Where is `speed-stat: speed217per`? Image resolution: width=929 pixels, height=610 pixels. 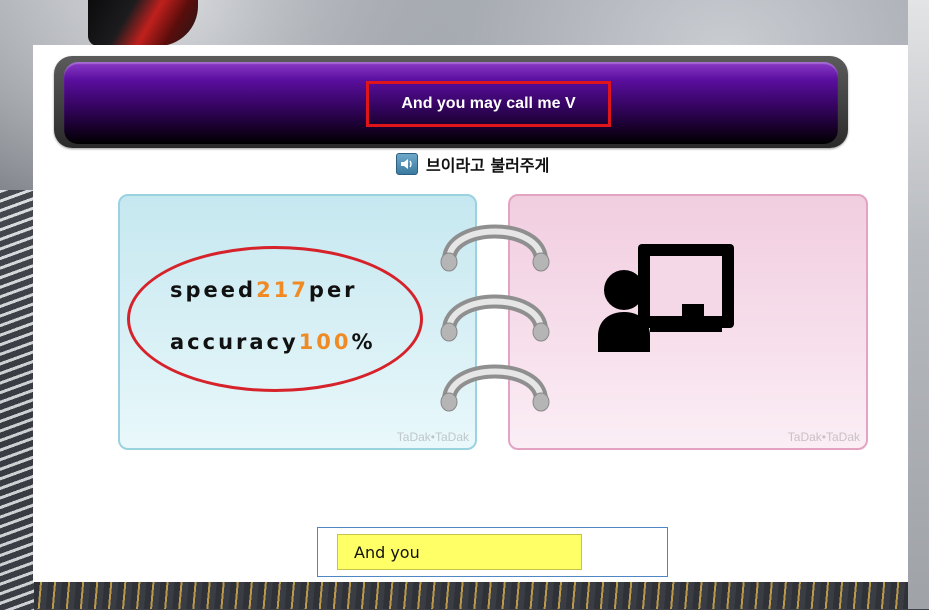
speed-stat: speed217per is located at coordinates (264, 290).